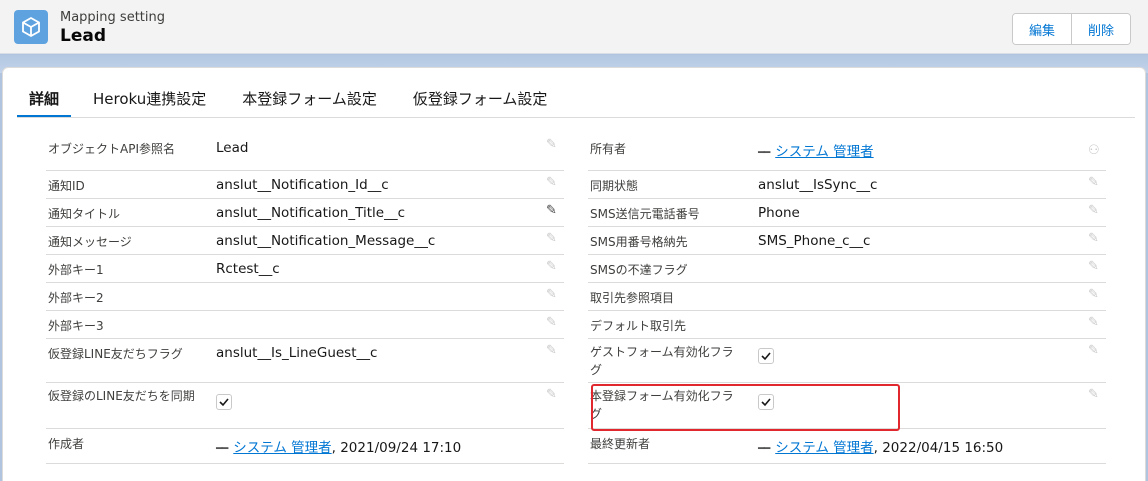 This screenshot has width=1148, height=481. I want to click on field-label: 同期状態, so click(614, 186).